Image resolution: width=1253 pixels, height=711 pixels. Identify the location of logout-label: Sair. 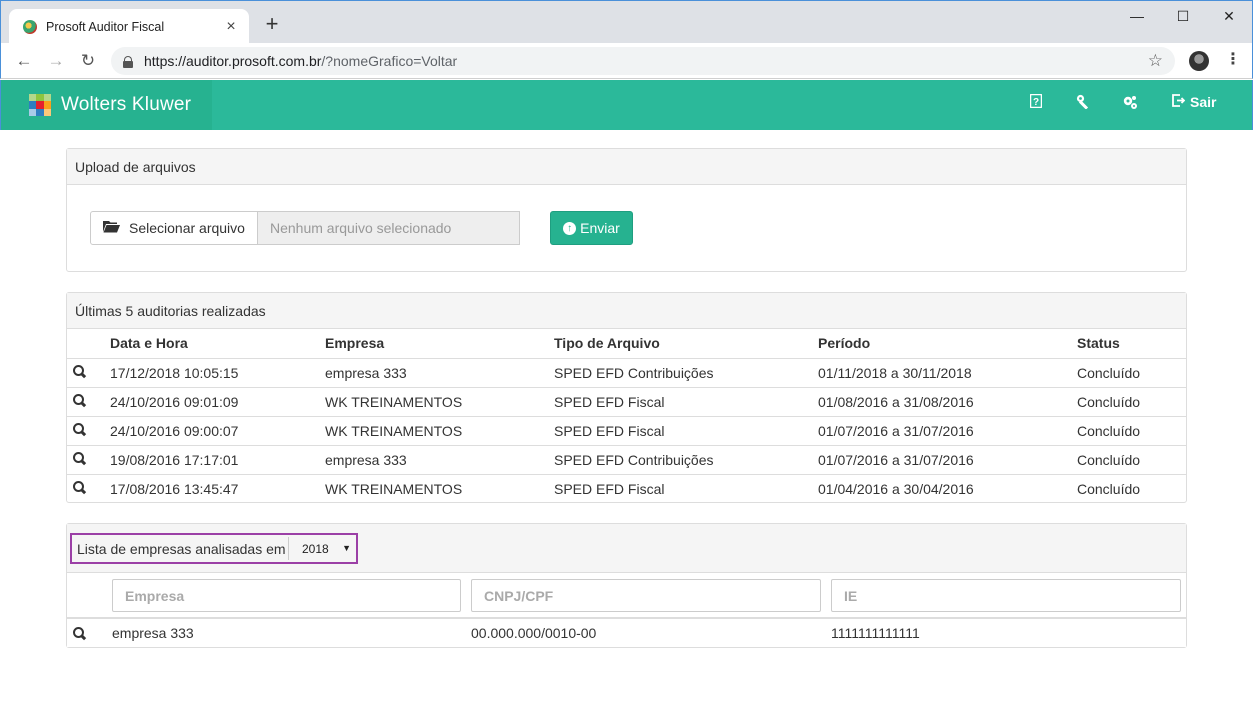
(1203, 102).